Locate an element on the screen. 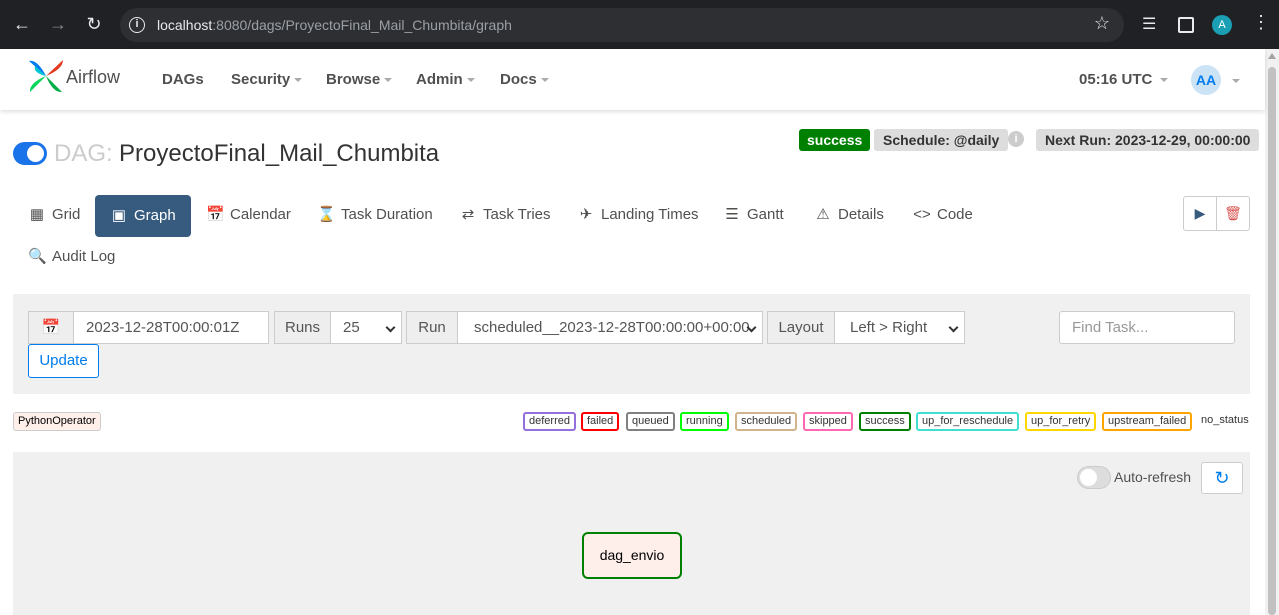 Image resolution: width=1279 pixels, height=615 pixels. layout-select: Left > Right is located at coordinates (899, 327).